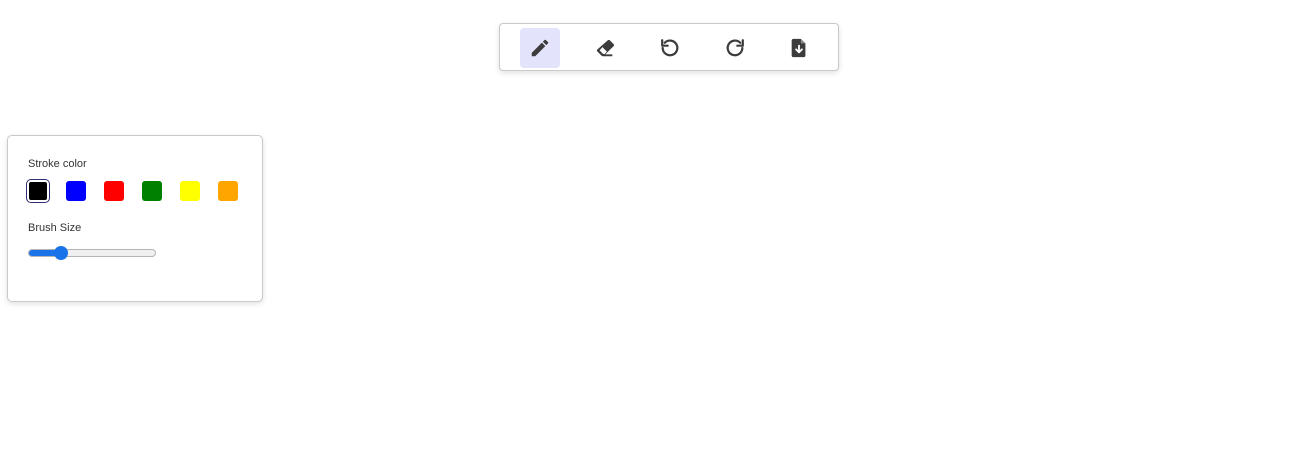  I want to click on undo-button, so click(670, 48).